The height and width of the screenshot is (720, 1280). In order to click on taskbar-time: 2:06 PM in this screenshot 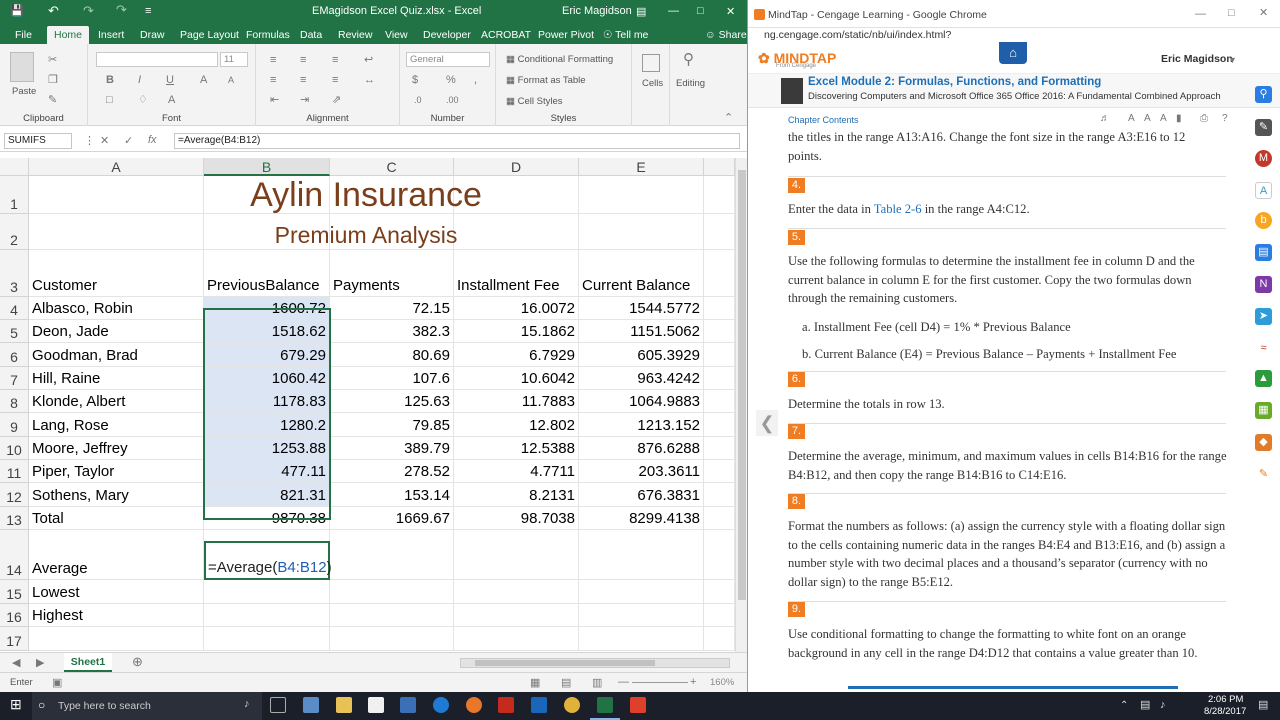, I will do `click(1225, 699)`.